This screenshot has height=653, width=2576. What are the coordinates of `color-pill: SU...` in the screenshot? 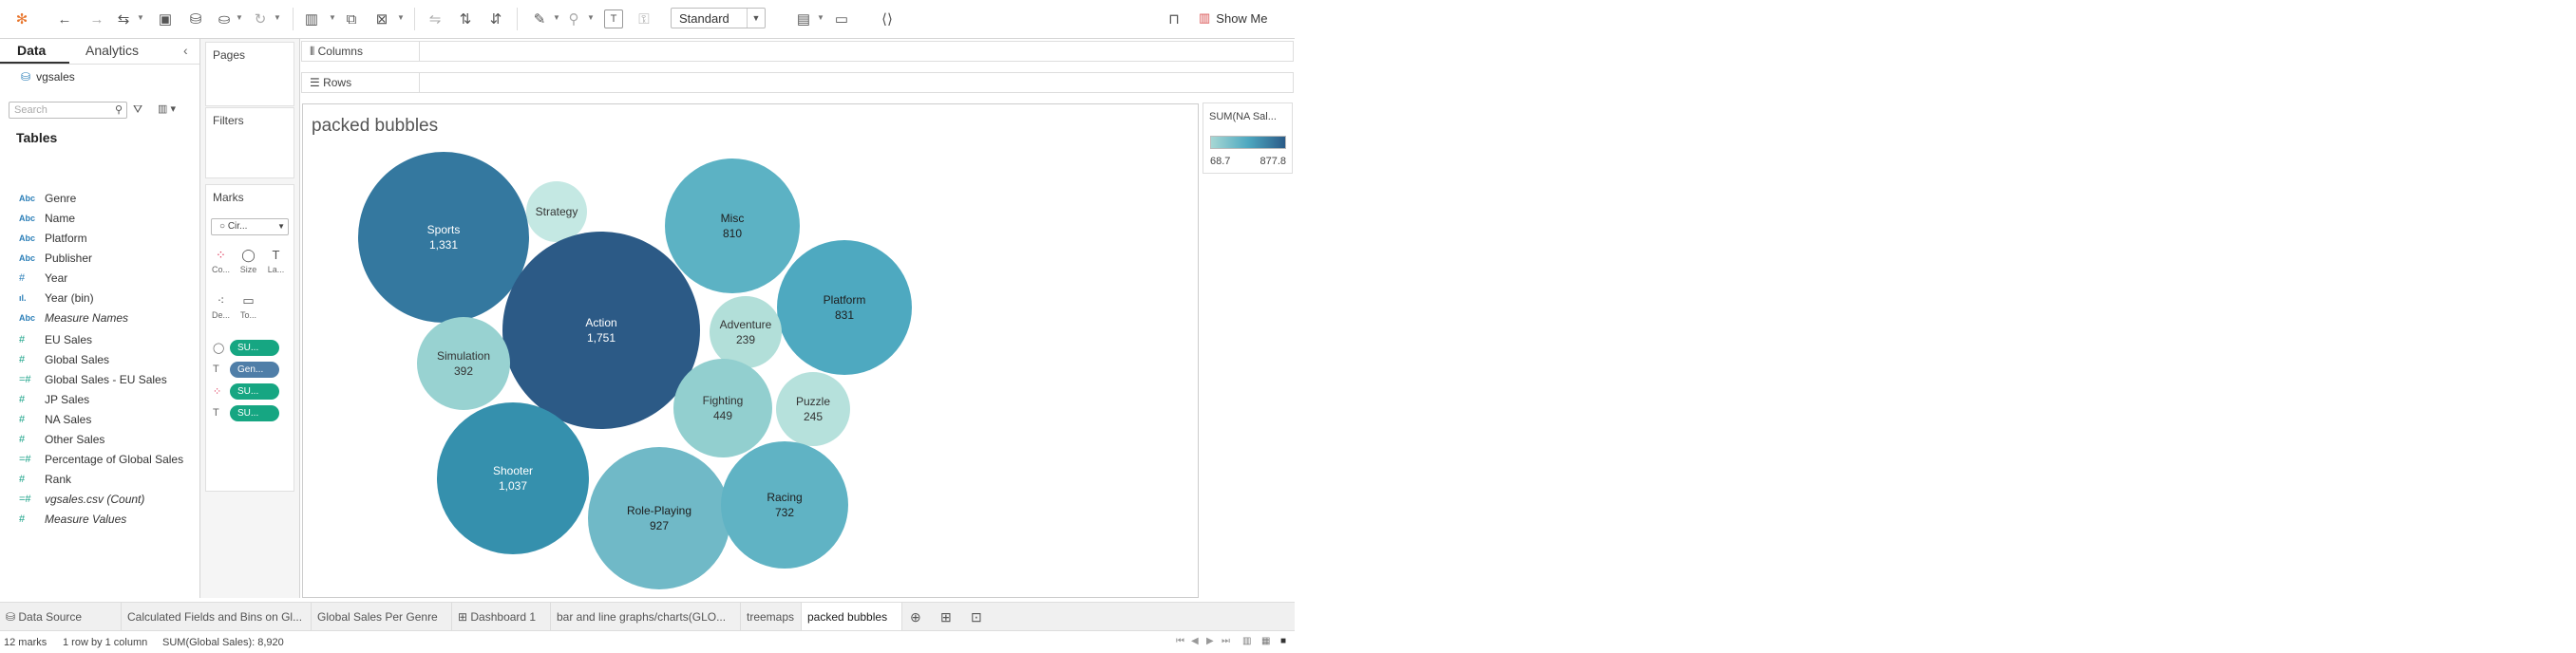 It's located at (254, 391).